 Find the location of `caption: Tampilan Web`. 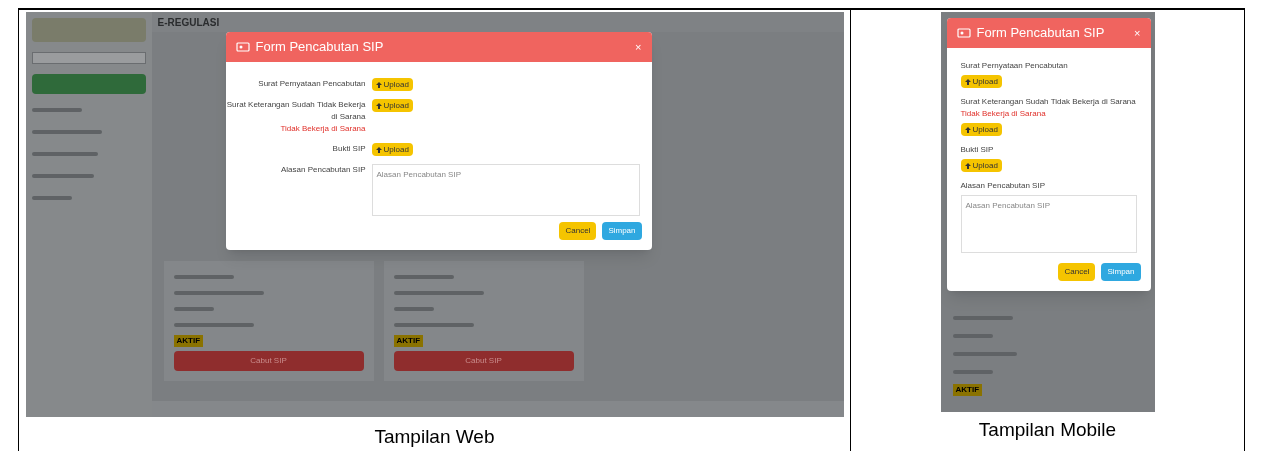

caption: Tampilan Web is located at coordinates (434, 436).